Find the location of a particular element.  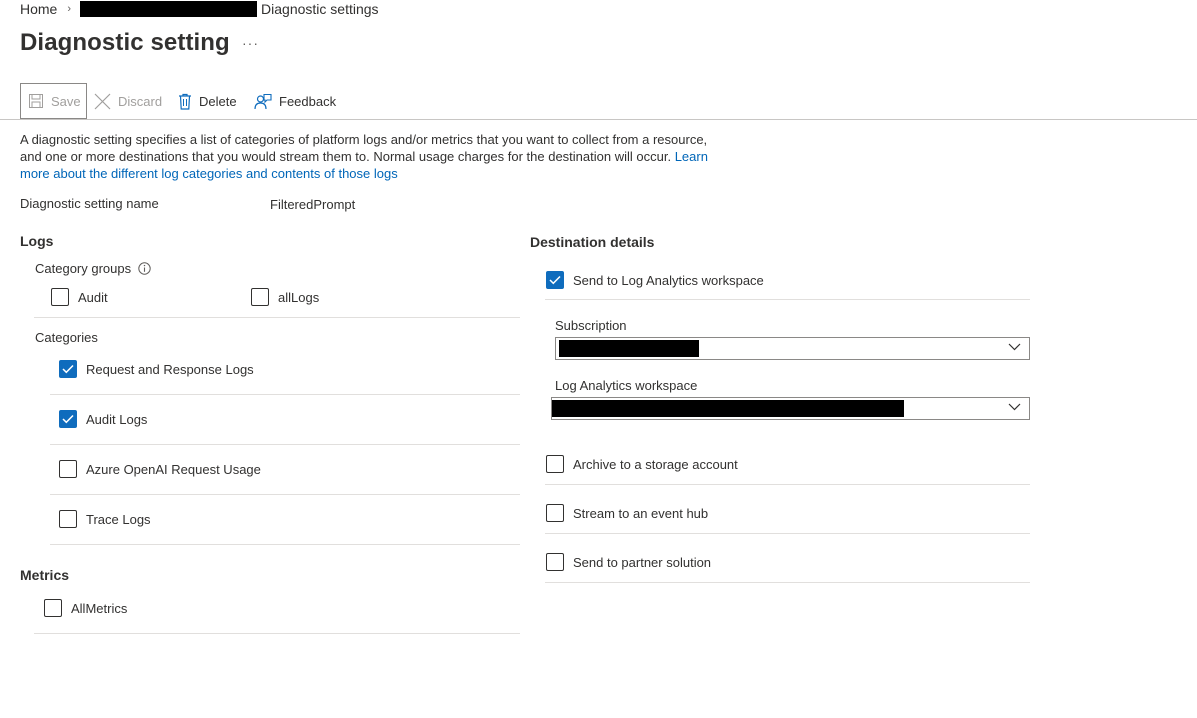

checkbox-audit-group: Audit is located at coordinates (79, 297).